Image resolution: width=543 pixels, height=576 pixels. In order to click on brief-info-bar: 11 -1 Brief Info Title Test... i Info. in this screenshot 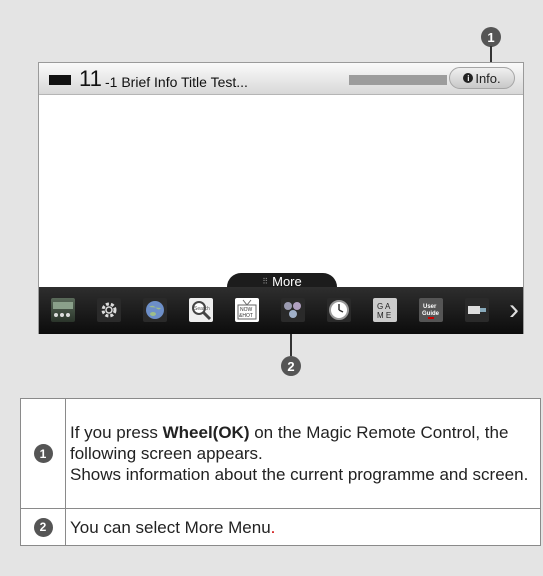, I will do `click(281, 79)`.